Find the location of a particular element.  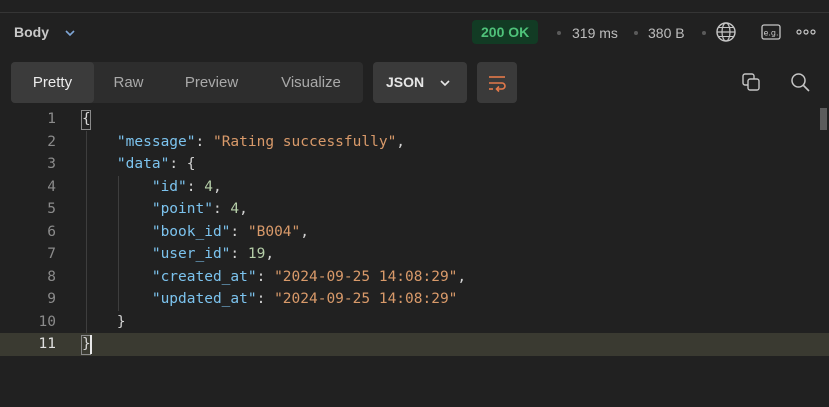

svg-text: e.g. is located at coordinates (770, 33).